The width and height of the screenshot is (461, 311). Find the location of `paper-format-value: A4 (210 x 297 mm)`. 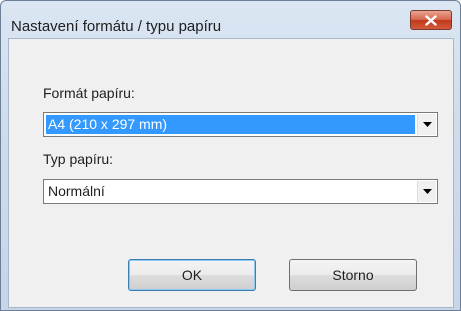

paper-format-value: A4 (210 x 297 mm) is located at coordinates (230, 124).